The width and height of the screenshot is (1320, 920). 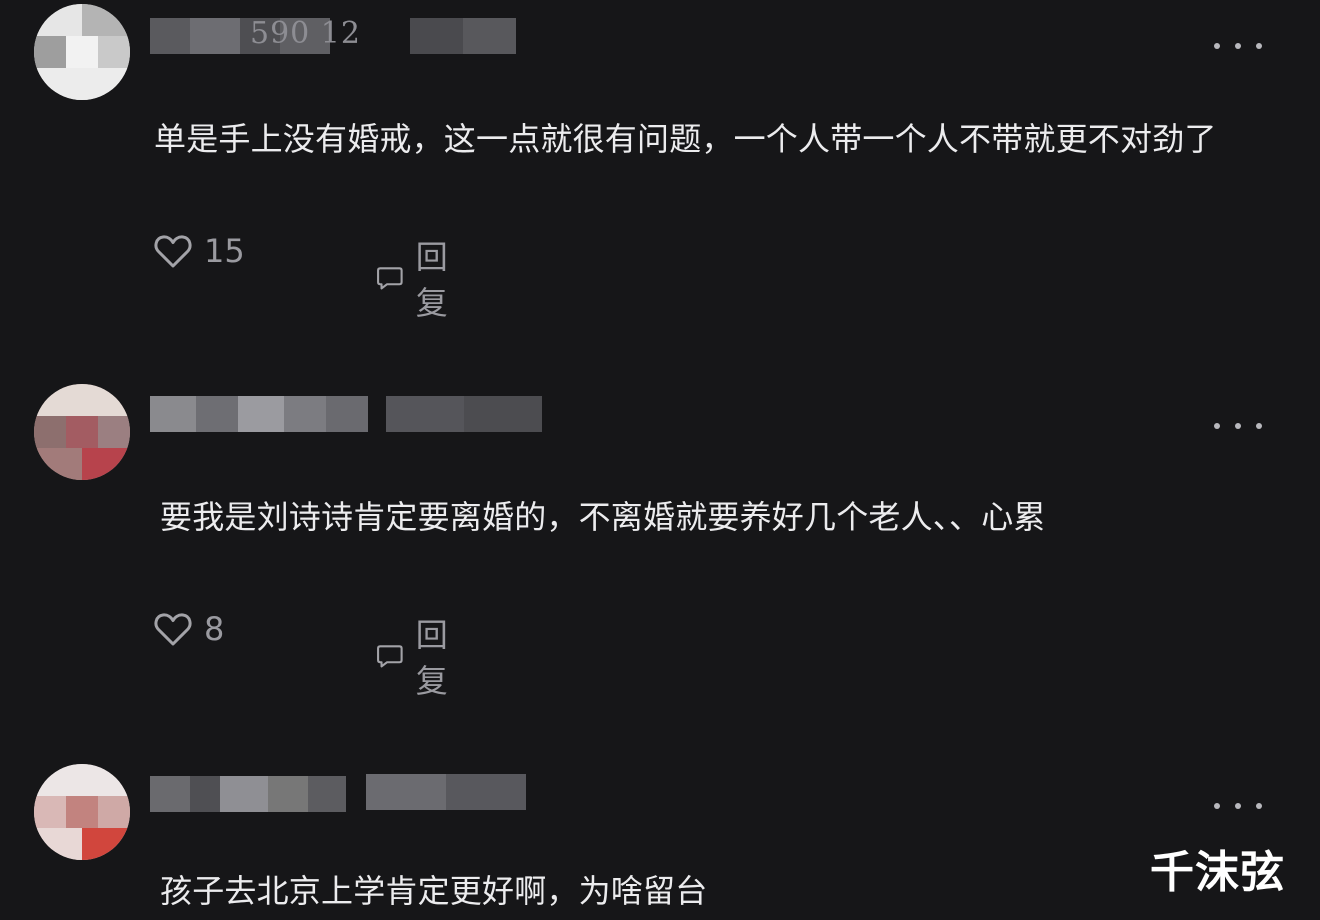 What do you see at coordinates (199, 251) in the screenshot?
I see `like-button: 15` at bounding box center [199, 251].